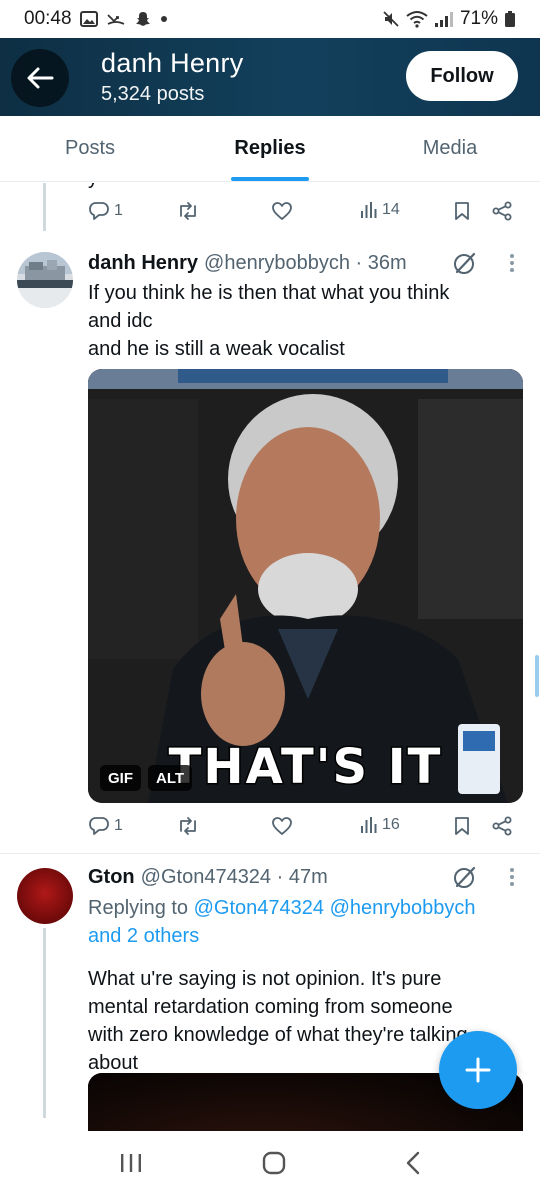 This screenshot has width=540, height=1199. Describe the element at coordinates (170, 778) in the screenshot. I see `alt-badge: ALT` at that location.